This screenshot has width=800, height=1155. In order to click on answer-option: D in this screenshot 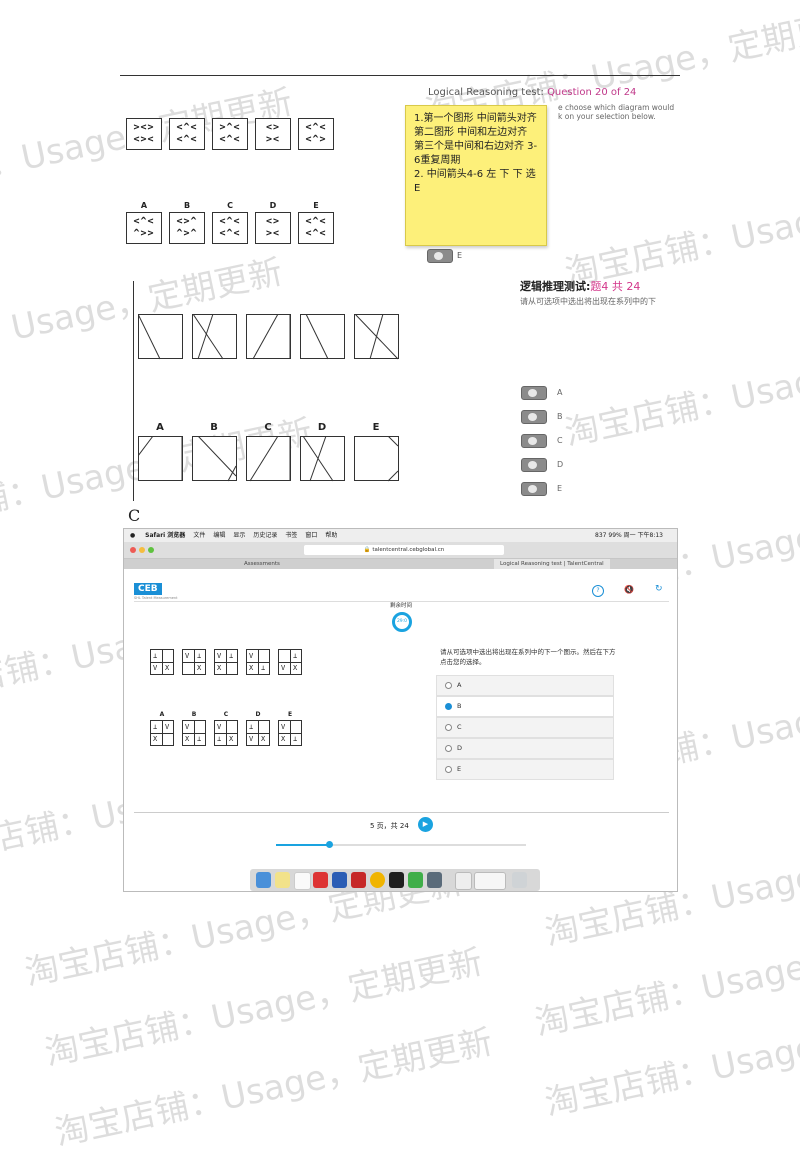, I will do `click(525, 748)`.